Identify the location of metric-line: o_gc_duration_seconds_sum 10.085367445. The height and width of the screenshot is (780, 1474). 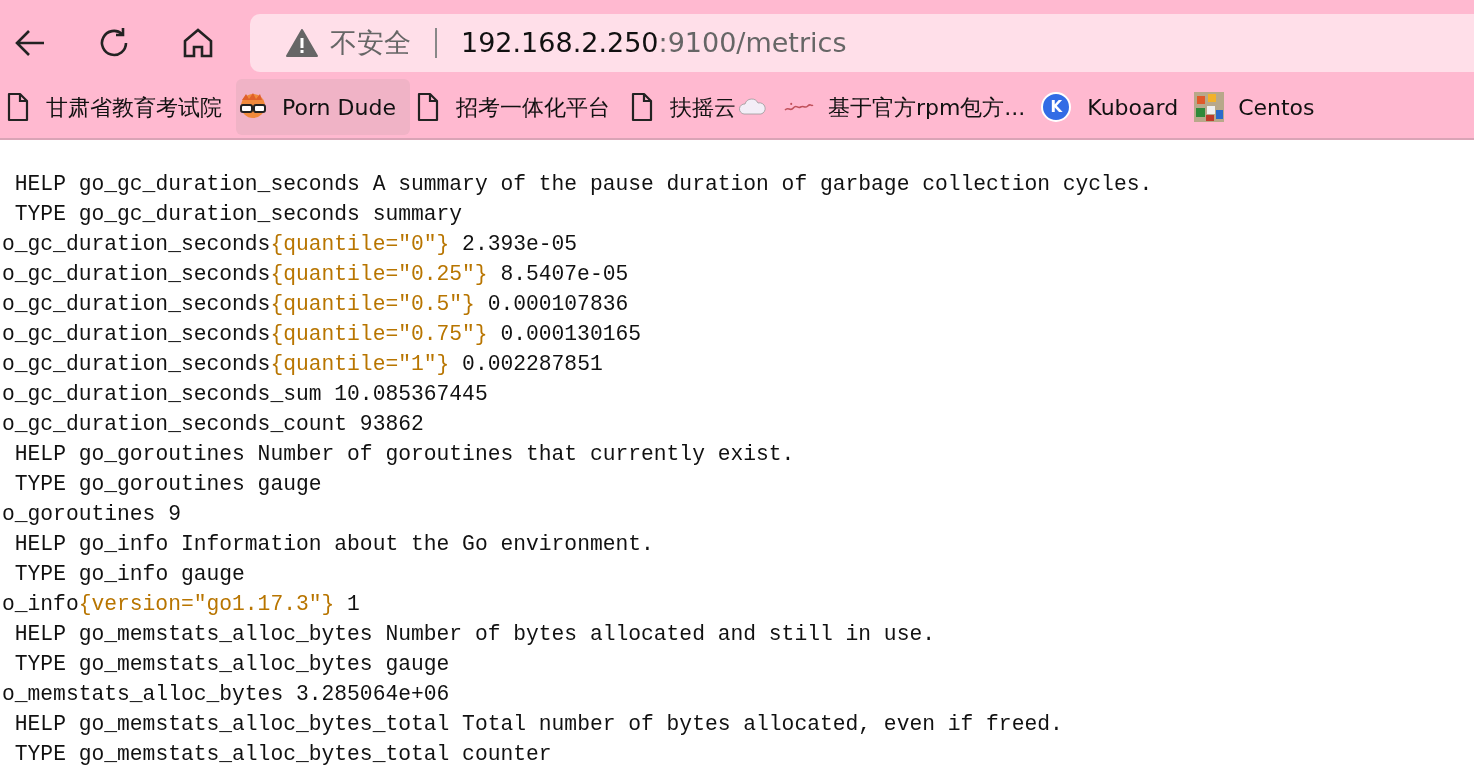
(245, 394).